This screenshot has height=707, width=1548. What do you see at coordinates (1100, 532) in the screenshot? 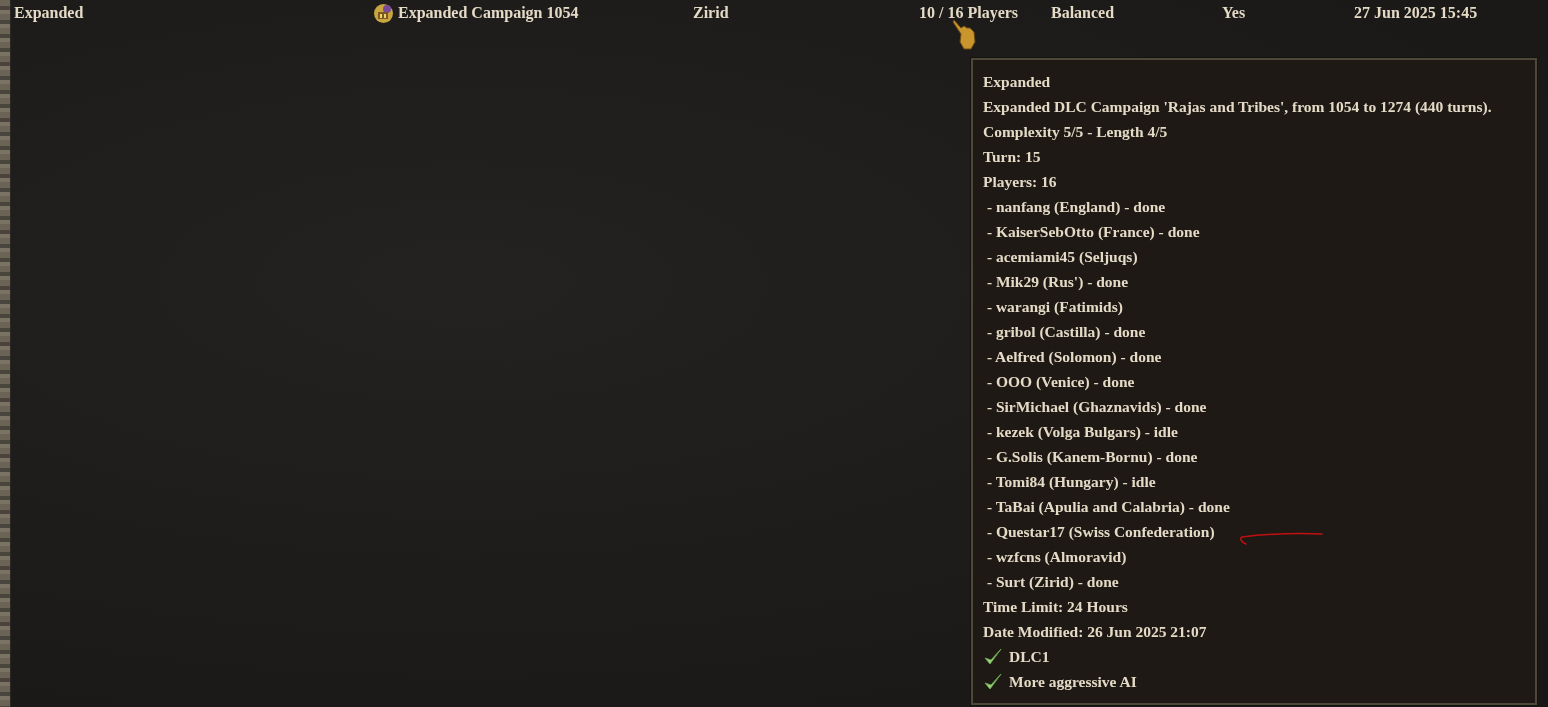
I see `player-entry: - Questar17 (Swiss Confederation)` at bounding box center [1100, 532].